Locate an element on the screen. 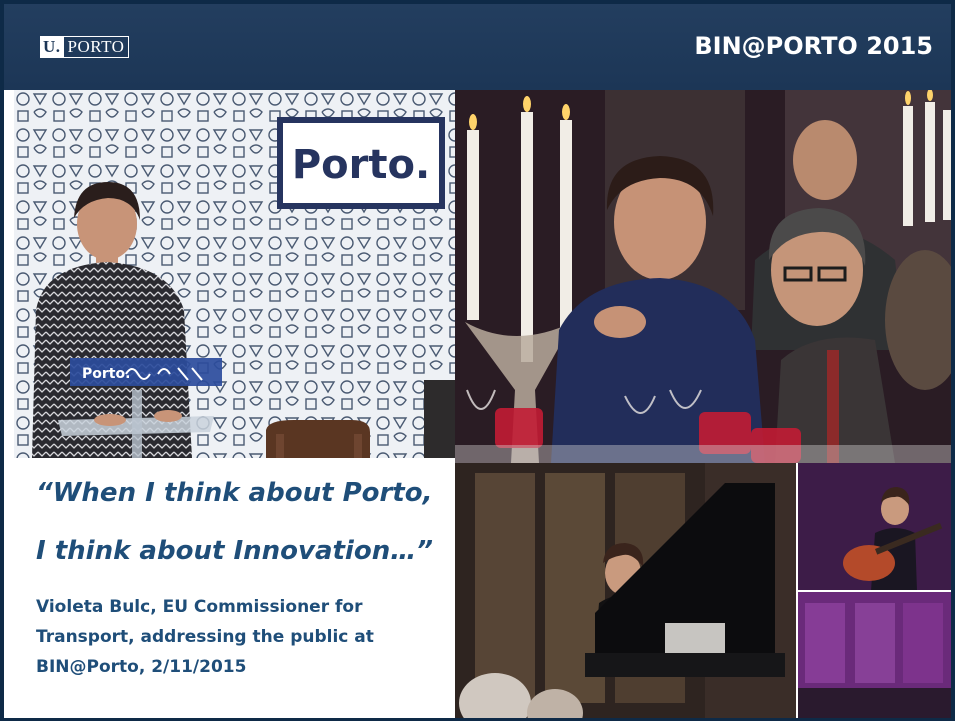 The height and width of the screenshot is (721, 955). attribution-line-1: Violeta Bulc, EU Commissioner for is located at coordinates (199, 607).